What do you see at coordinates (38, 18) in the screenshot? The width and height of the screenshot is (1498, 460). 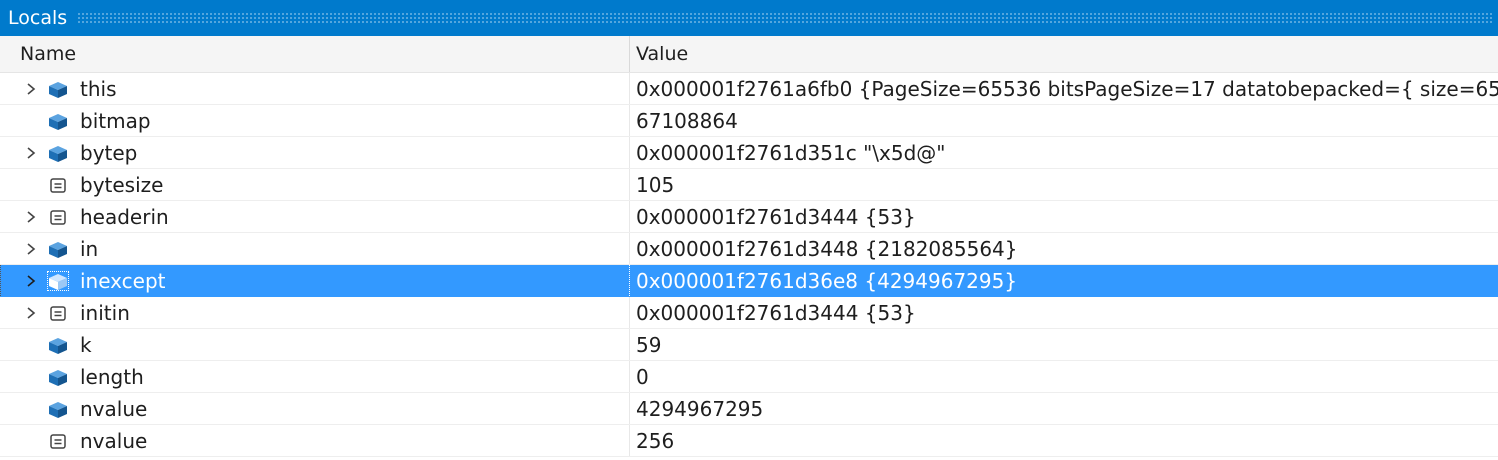 I see `window-title: Locals` at bounding box center [38, 18].